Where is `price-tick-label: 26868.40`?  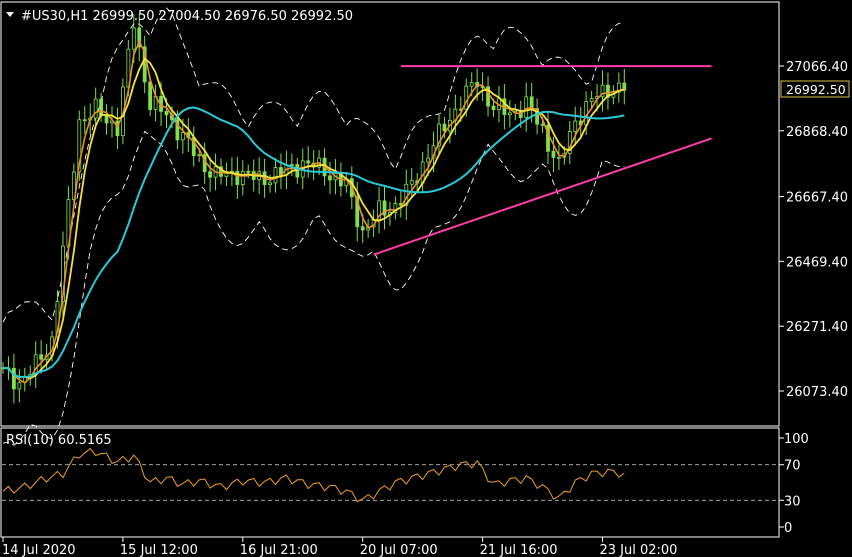
price-tick-label: 26868.40 is located at coordinates (817, 132).